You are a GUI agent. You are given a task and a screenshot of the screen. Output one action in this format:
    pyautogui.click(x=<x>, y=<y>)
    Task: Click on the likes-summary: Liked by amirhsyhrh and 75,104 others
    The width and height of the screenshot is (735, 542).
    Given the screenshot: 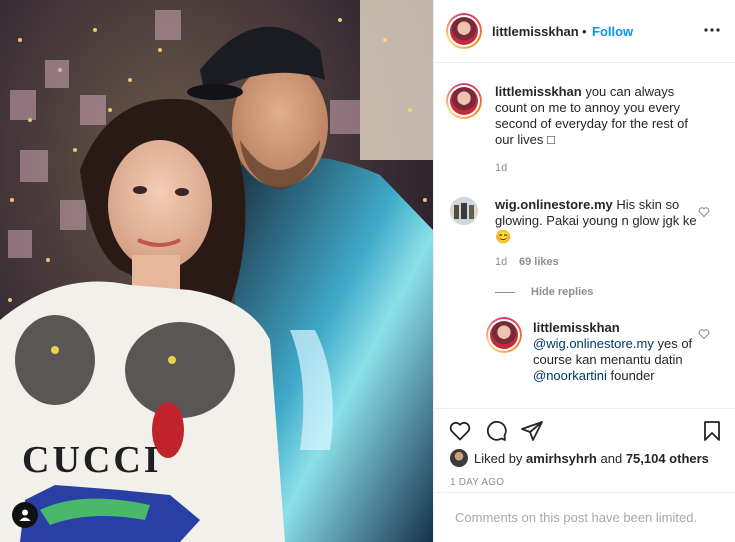 What is the action you would take?
    pyautogui.click(x=579, y=458)
    